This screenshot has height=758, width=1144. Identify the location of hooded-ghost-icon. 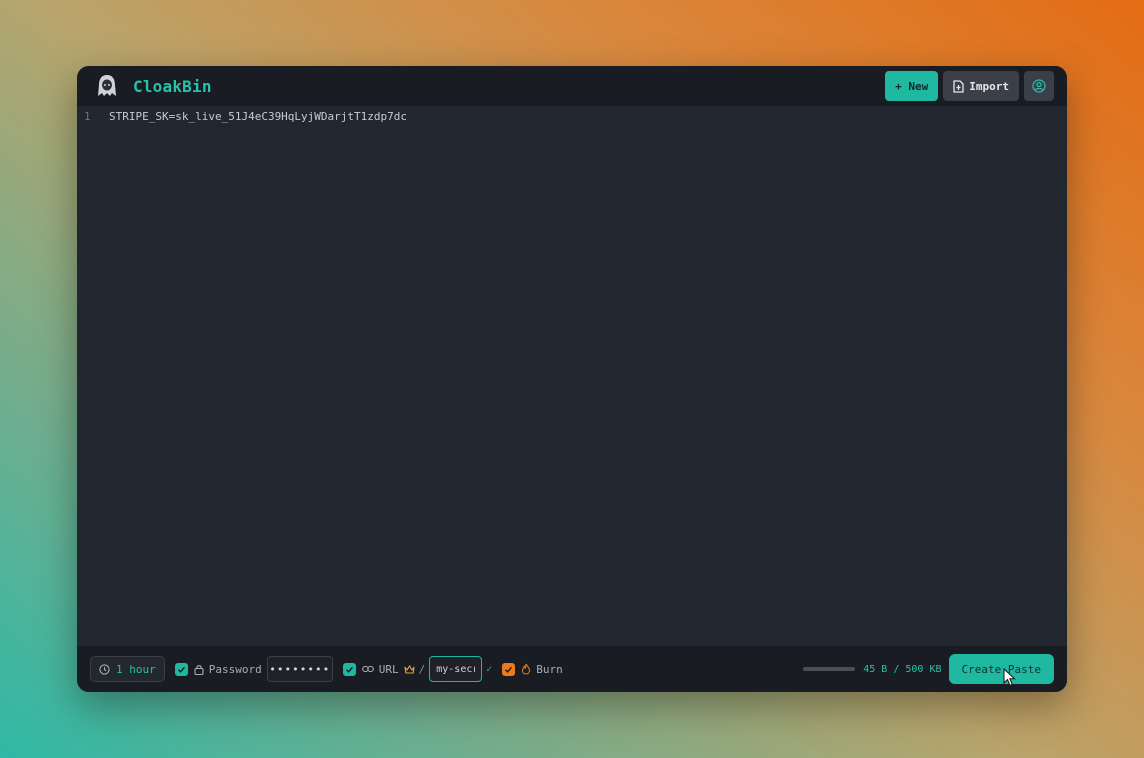
(107, 86).